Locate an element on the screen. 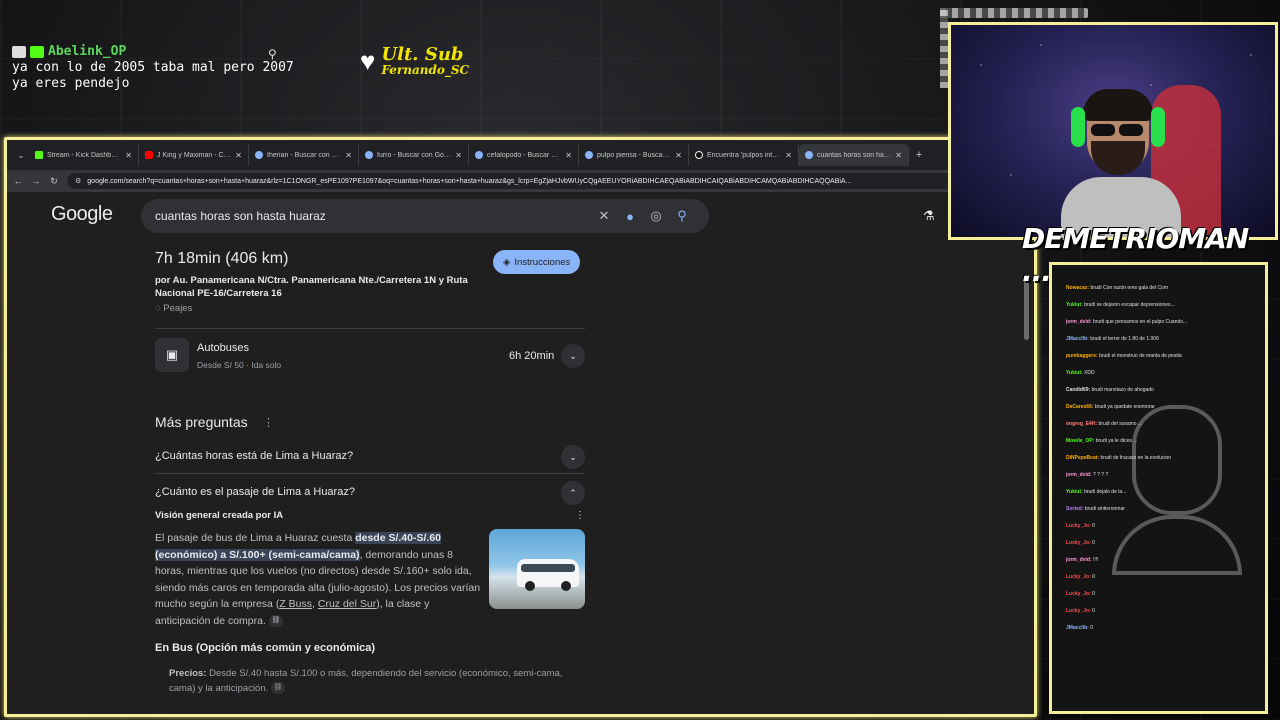  search-icon: ⚲ is located at coordinates (682, 216).